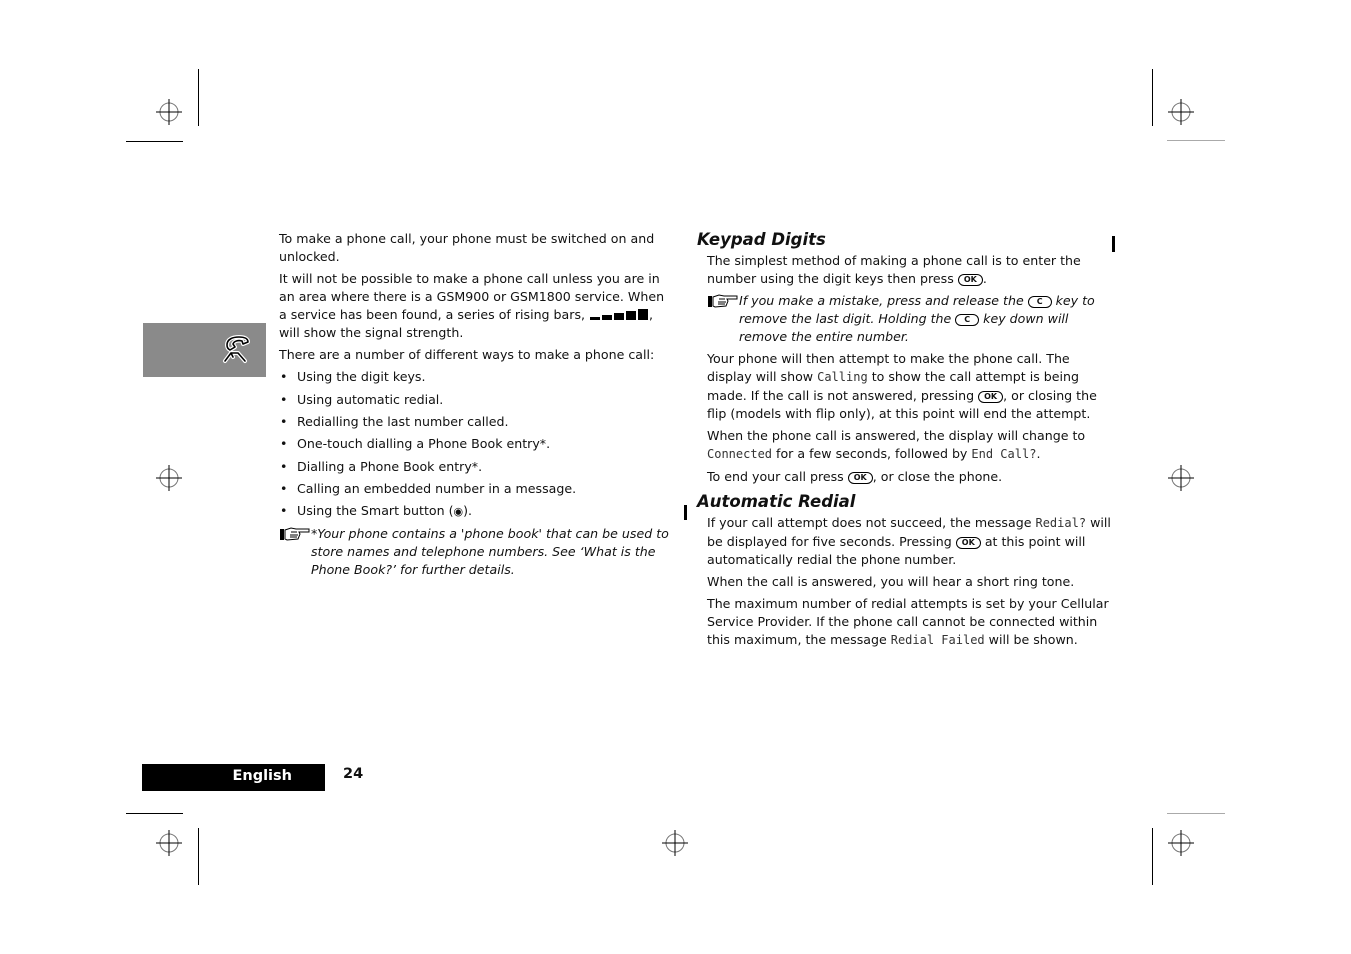  I want to click on list-item: • Using automatic redial., so click(362, 399).